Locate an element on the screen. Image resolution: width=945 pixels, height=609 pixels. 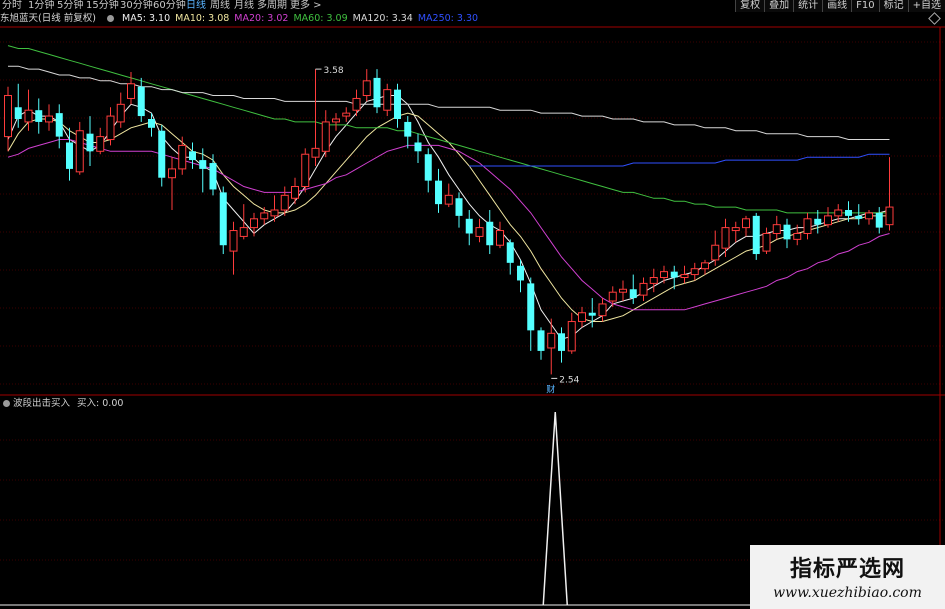
high-label: 3.58 is located at coordinates (334, 71).